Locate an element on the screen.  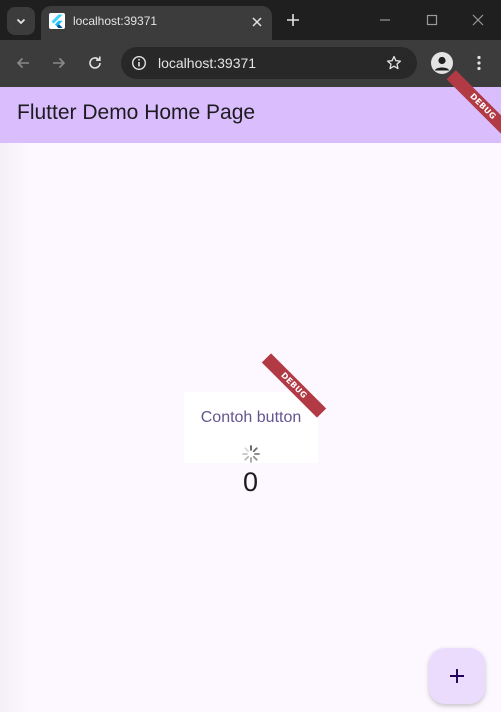
counter-value: 0 is located at coordinates (250, 482).